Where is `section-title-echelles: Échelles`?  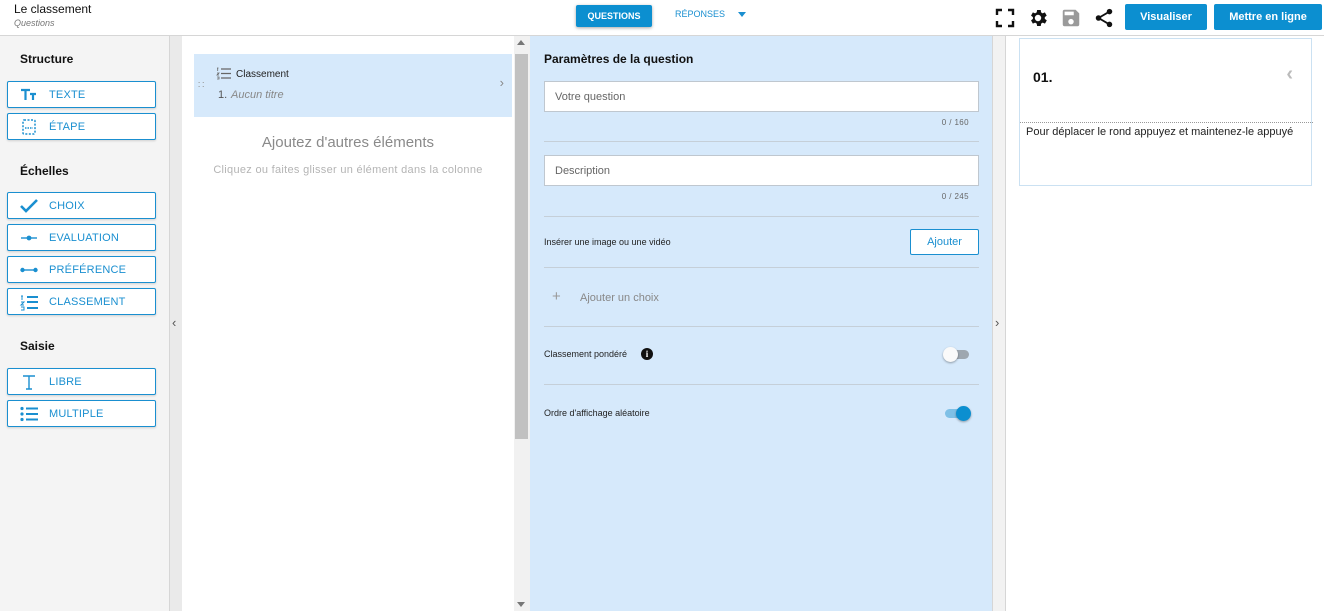
section-title-echelles: Échelles is located at coordinates (44, 171).